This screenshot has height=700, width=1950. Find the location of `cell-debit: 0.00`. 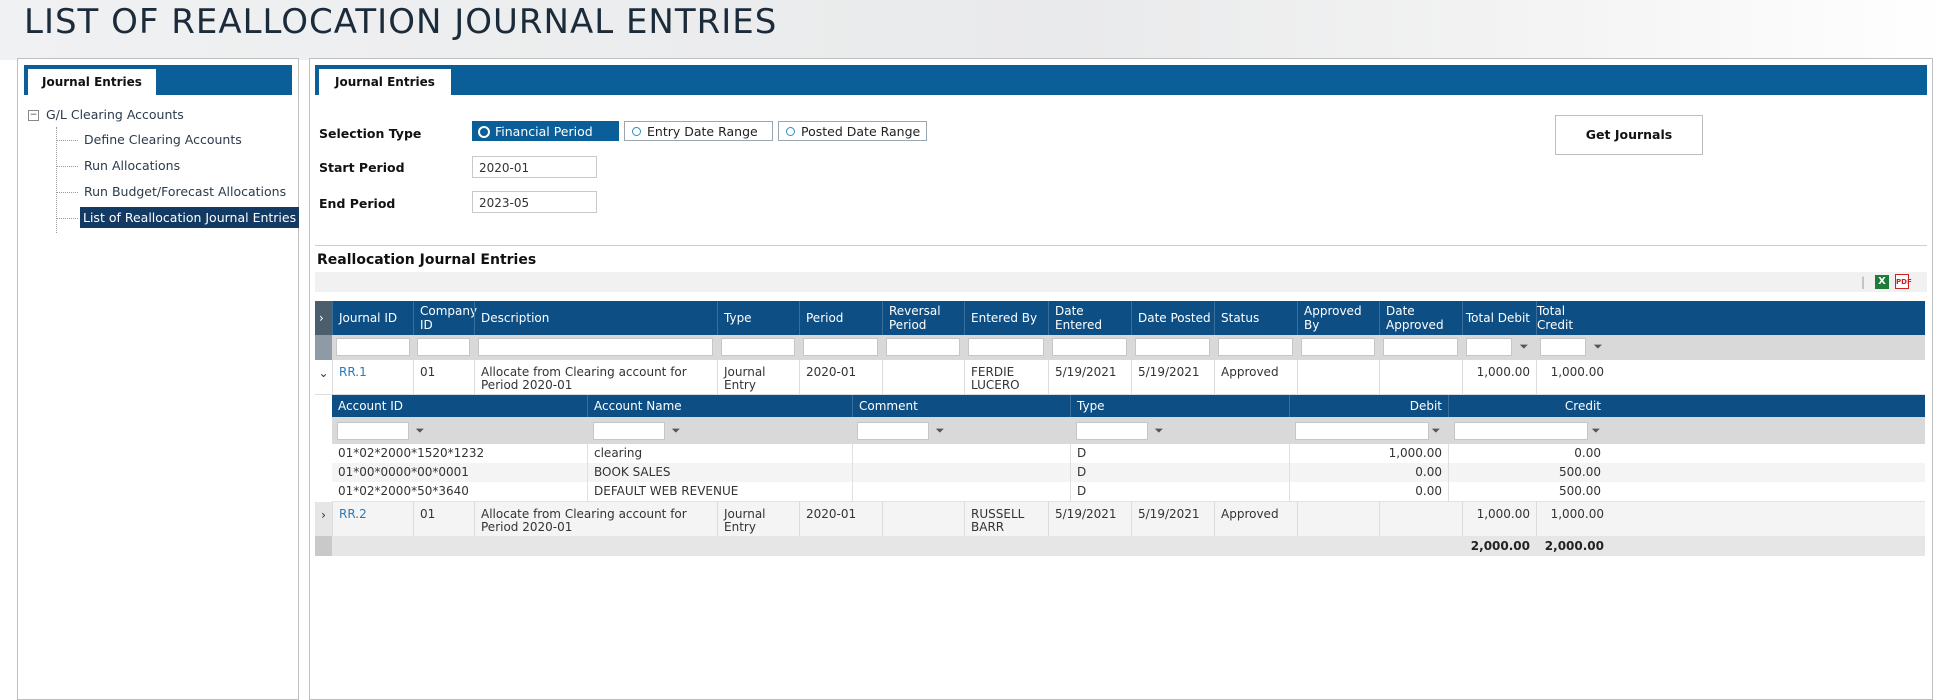

cell-debit: 0.00 is located at coordinates (1368, 491).